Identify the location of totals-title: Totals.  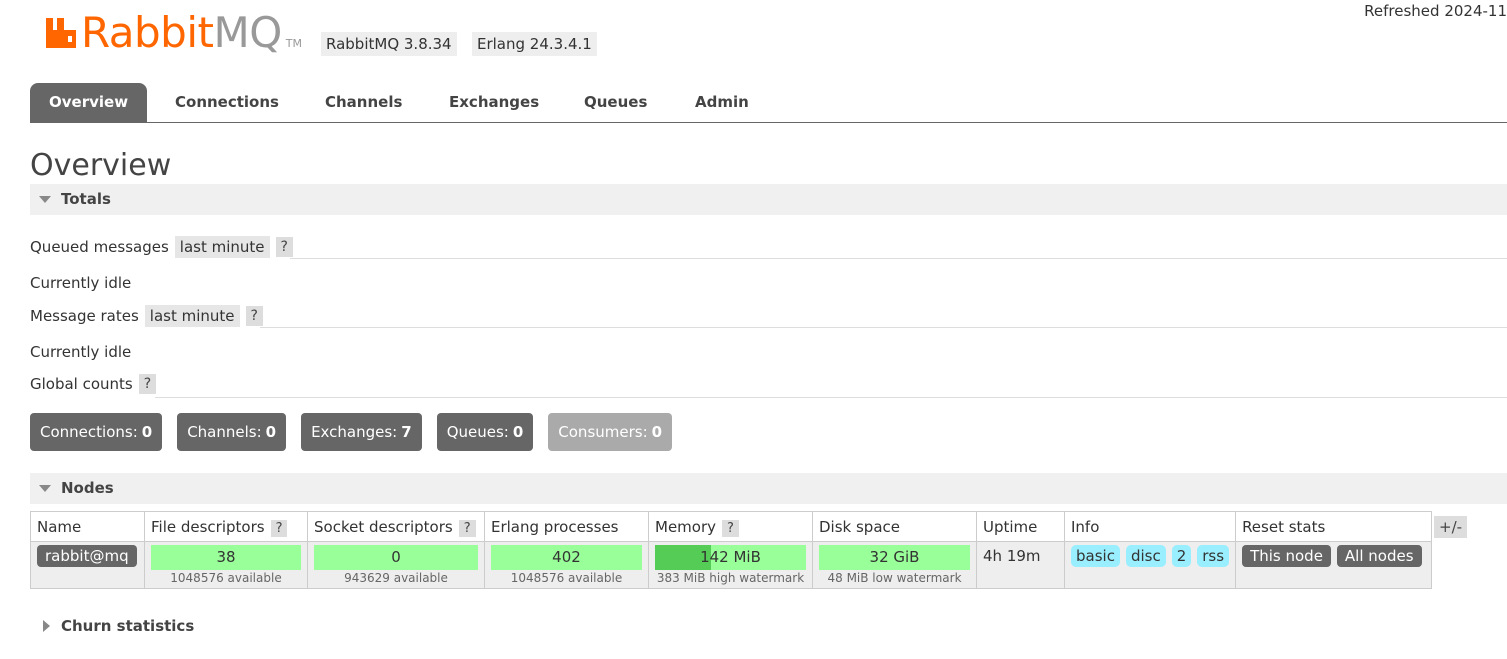
(86, 199).